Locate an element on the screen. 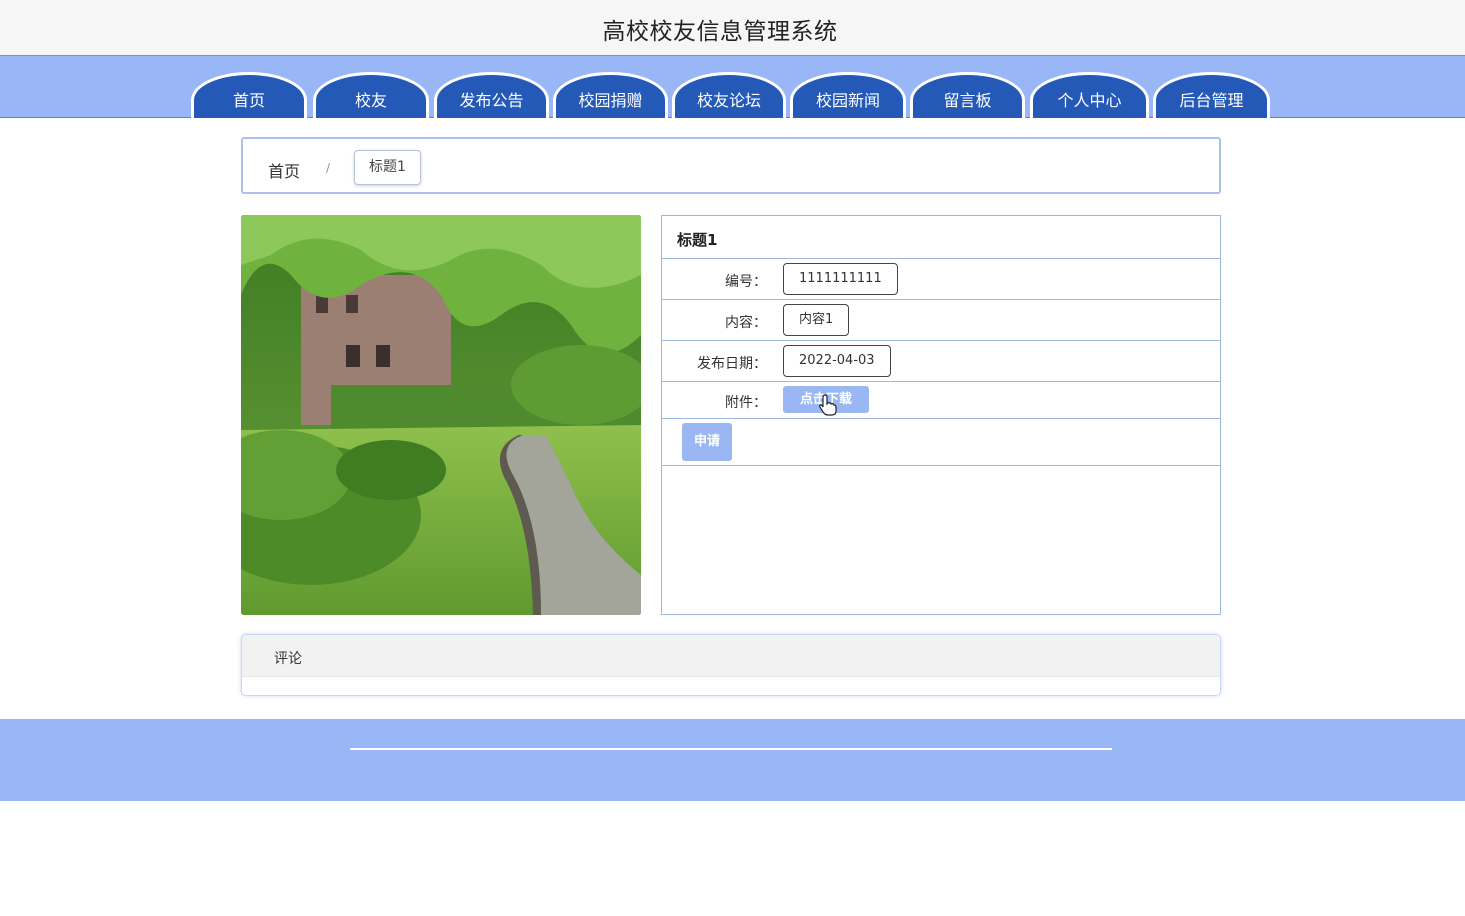 The image size is (1465, 916). site-title: 高校校友信息管理系统 is located at coordinates (720, 32).